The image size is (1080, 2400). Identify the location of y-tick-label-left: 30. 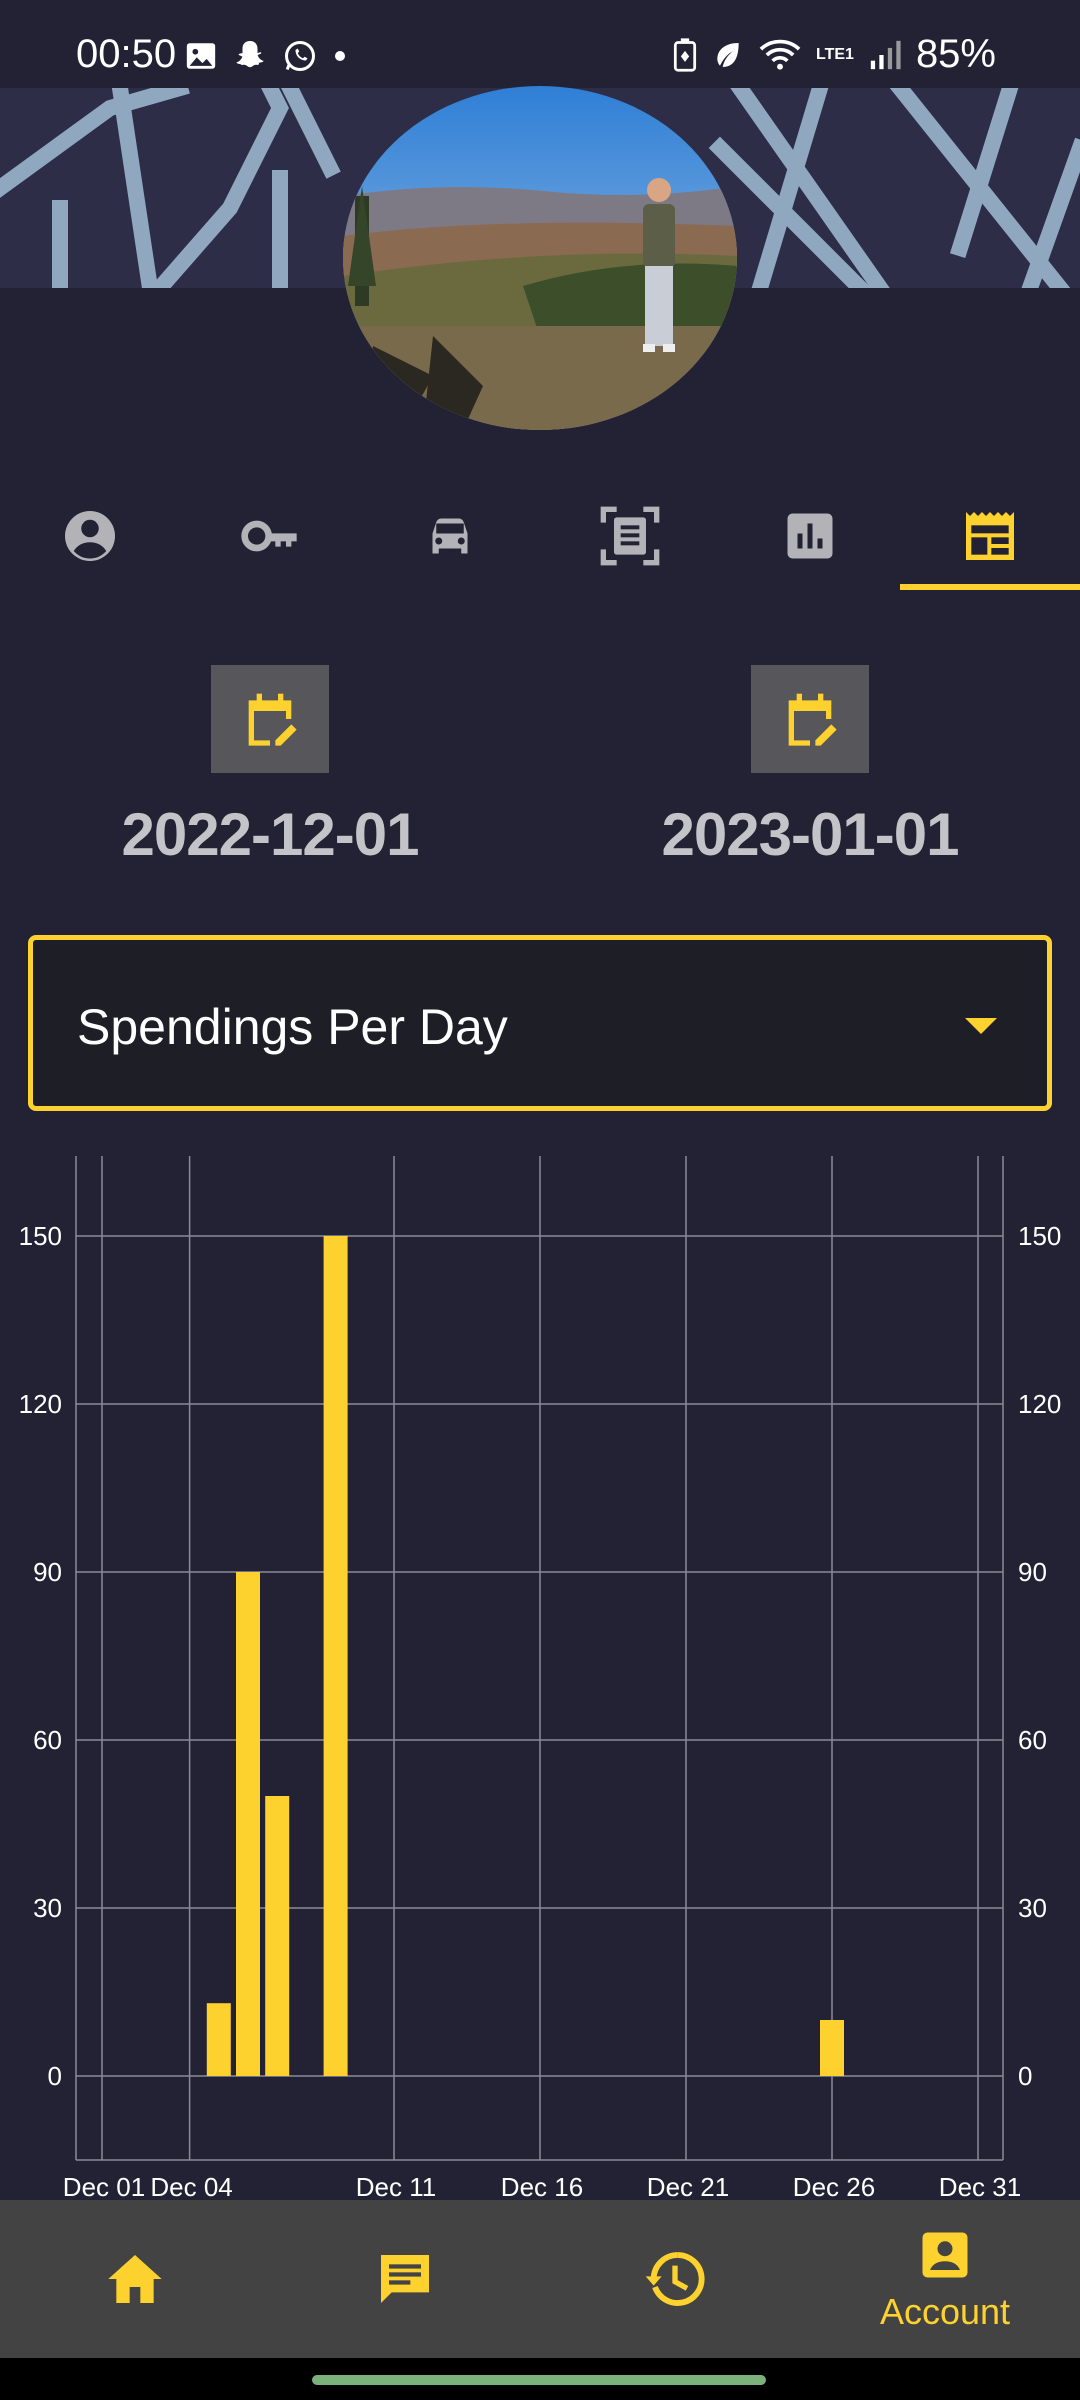
(47, 1908).